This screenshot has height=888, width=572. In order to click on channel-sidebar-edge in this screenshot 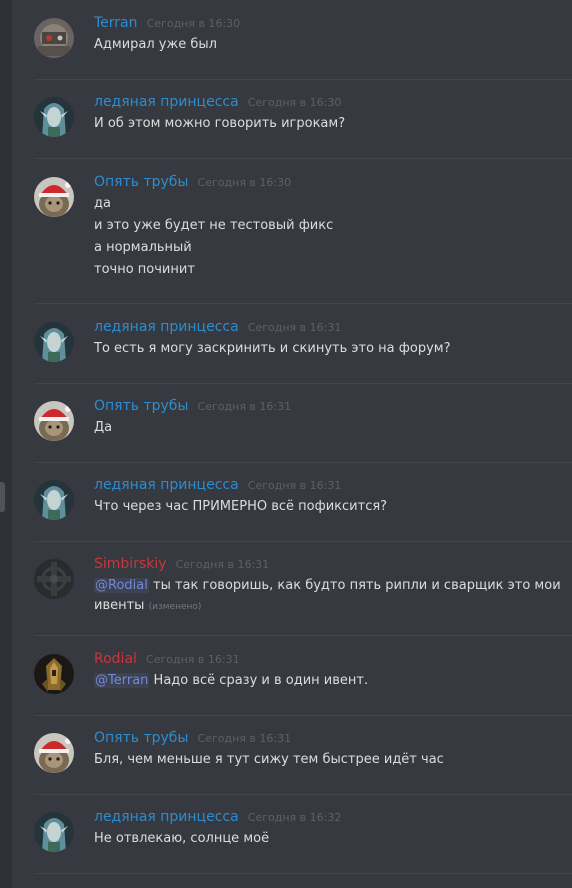, I will do `click(6, 444)`.